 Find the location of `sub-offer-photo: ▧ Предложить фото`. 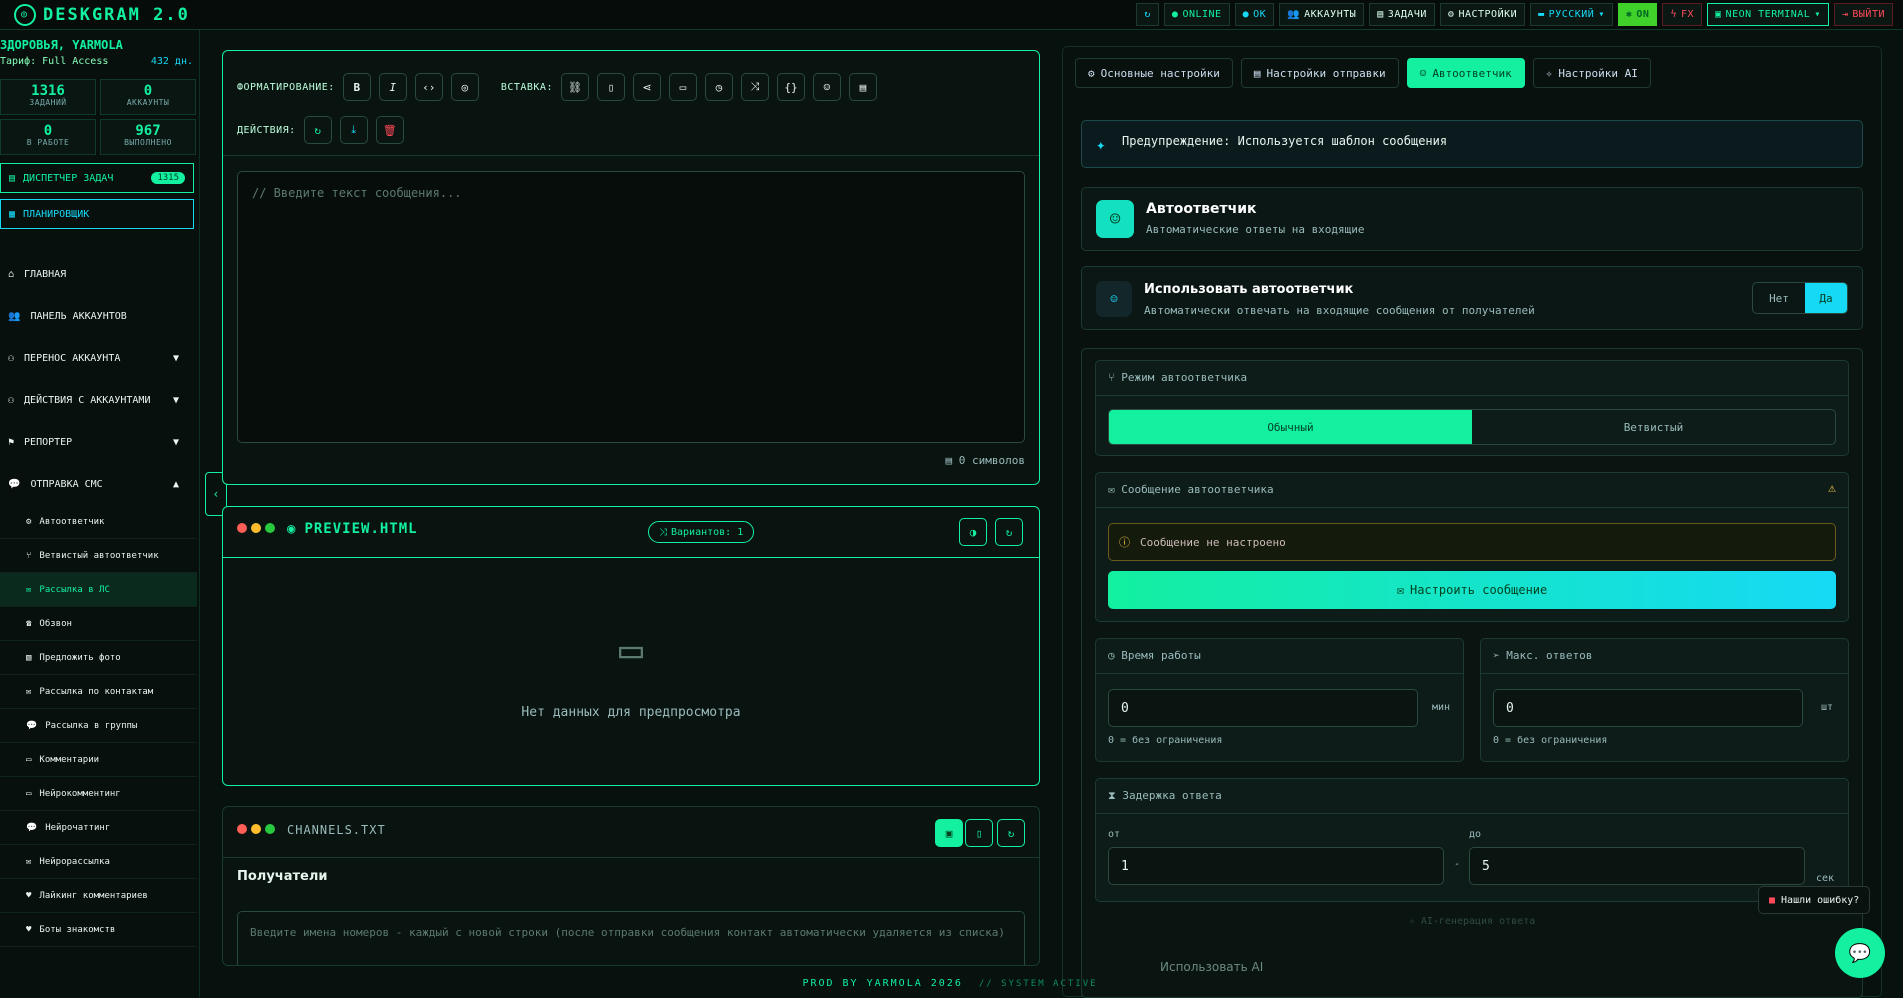

sub-offer-photo: ▧ Предложить фото is located at coordinates (98, 658).